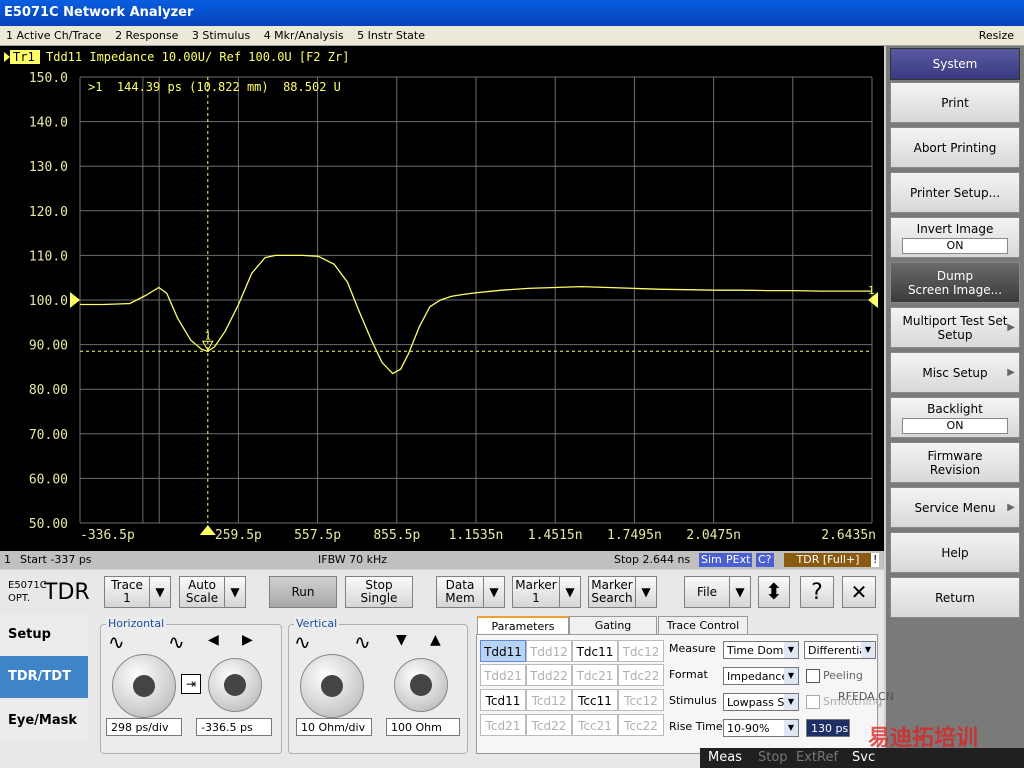 The height and width of the screenshot is (768, 1024). I want to click on file-button: File, so click(707, 592).